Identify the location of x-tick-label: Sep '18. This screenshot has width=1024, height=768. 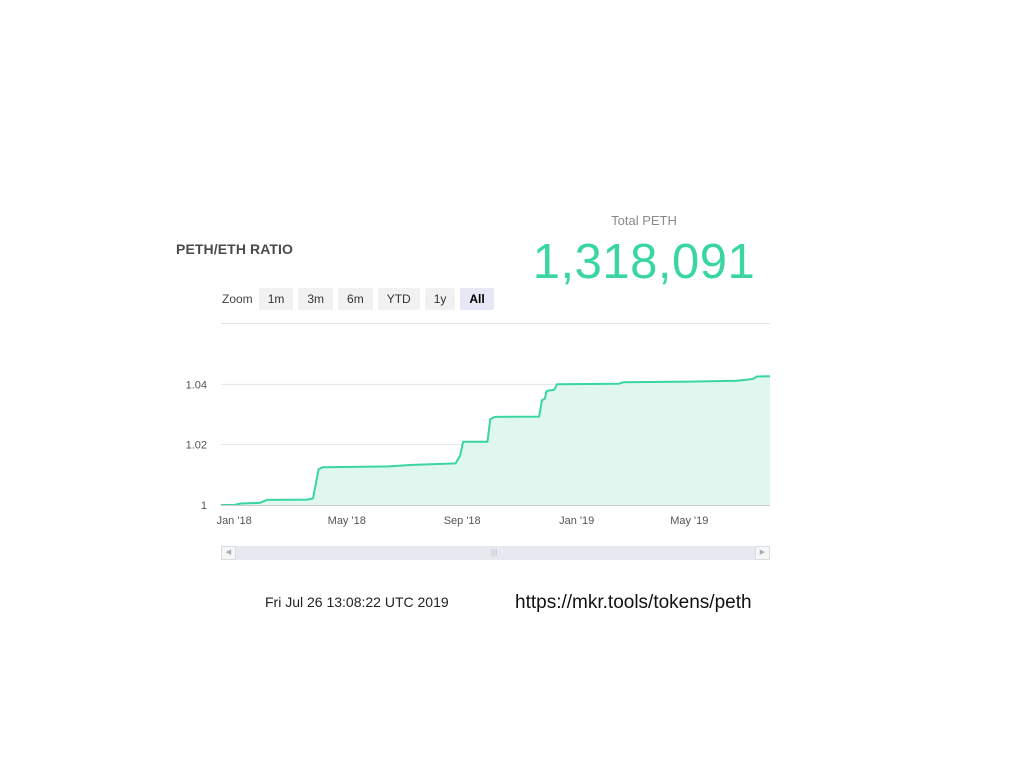
(462, 521).